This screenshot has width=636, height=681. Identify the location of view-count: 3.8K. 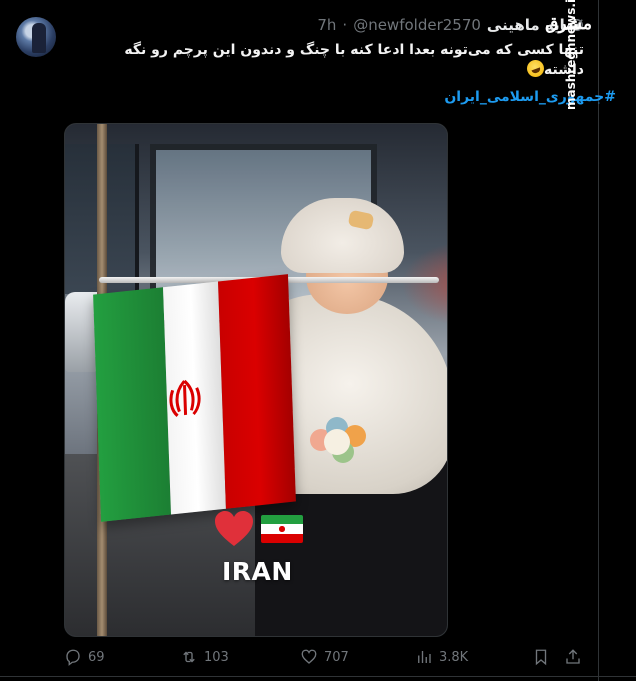
(454, 657).